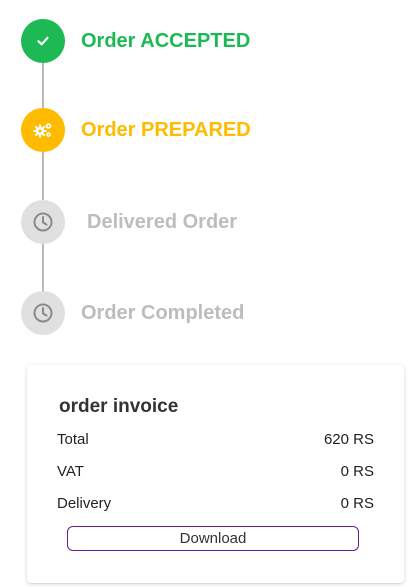  Describe the element at coordinates (163, 312) in the screenshot. I see `status-step-label: Order Completed` at that location.